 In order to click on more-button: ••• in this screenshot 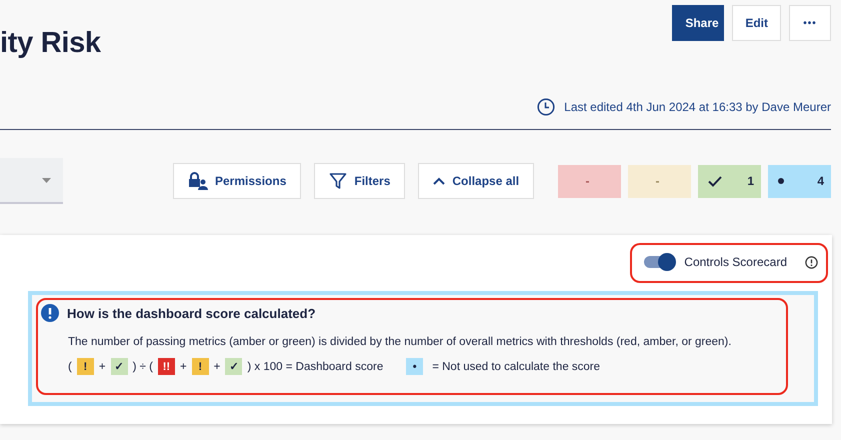, I will do `click(810, 23)`.